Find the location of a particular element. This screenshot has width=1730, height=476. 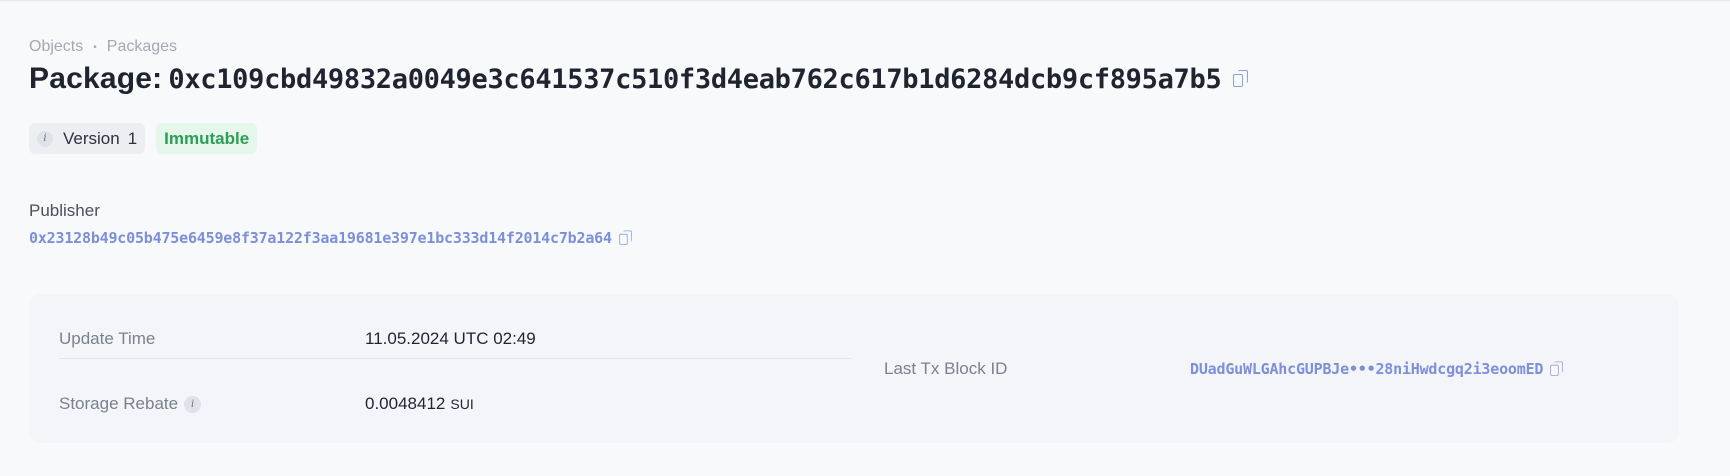

update-time-row: Update Time 11.05.2024 UTC 02:49 is located at coordinates (455, 339).